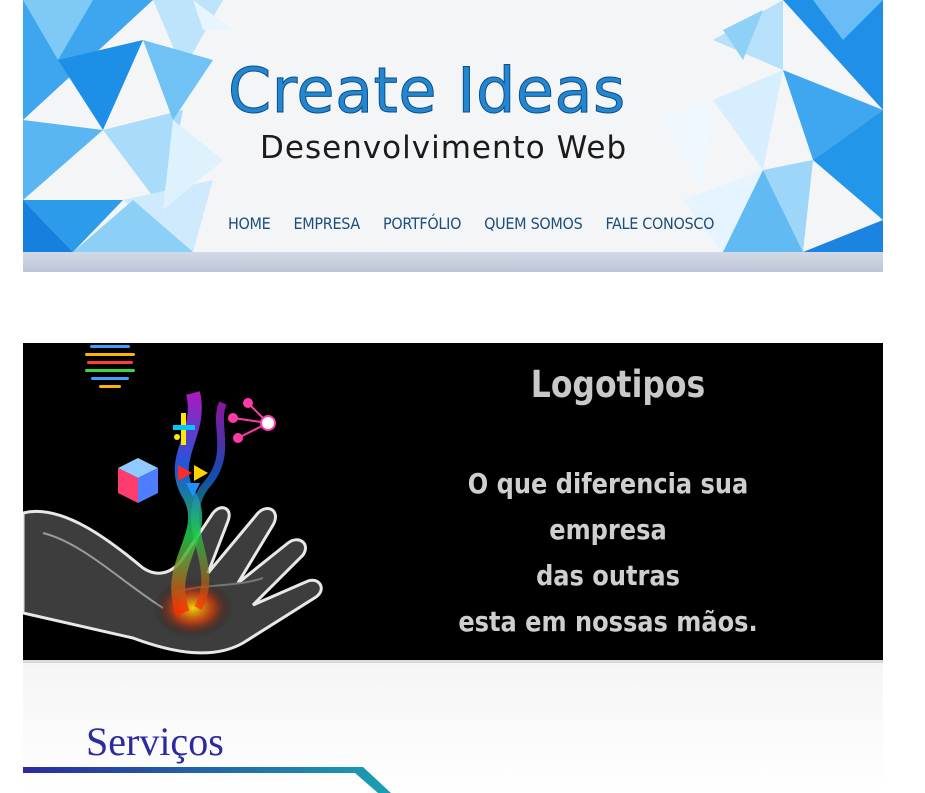 Image resolution: width=925 pixels, height=793 pixels. Describe the element at coordinates (444, 148) in the screenshot. I see `brand-tagline: Desenvolvimento Web` at that location.